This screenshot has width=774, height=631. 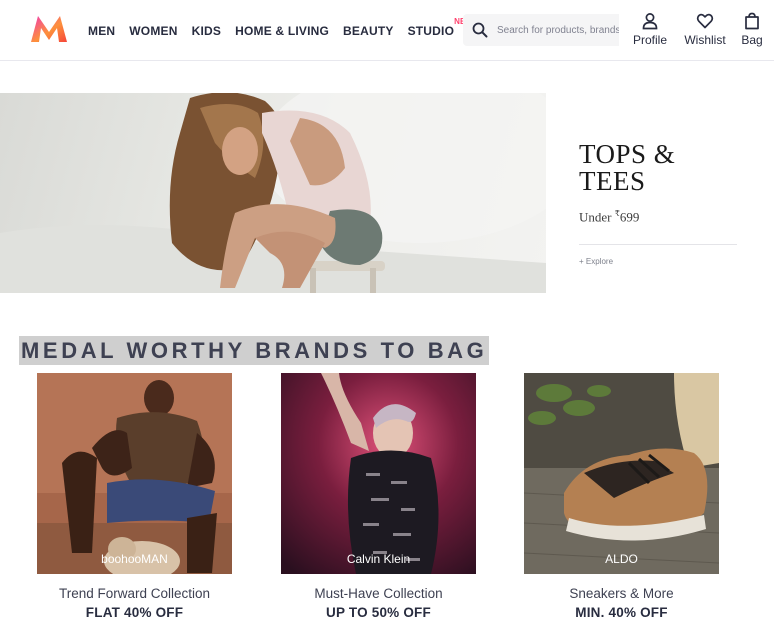 I want to click on brand-card-image: Calvin Klein, so click(x=378, y=473).